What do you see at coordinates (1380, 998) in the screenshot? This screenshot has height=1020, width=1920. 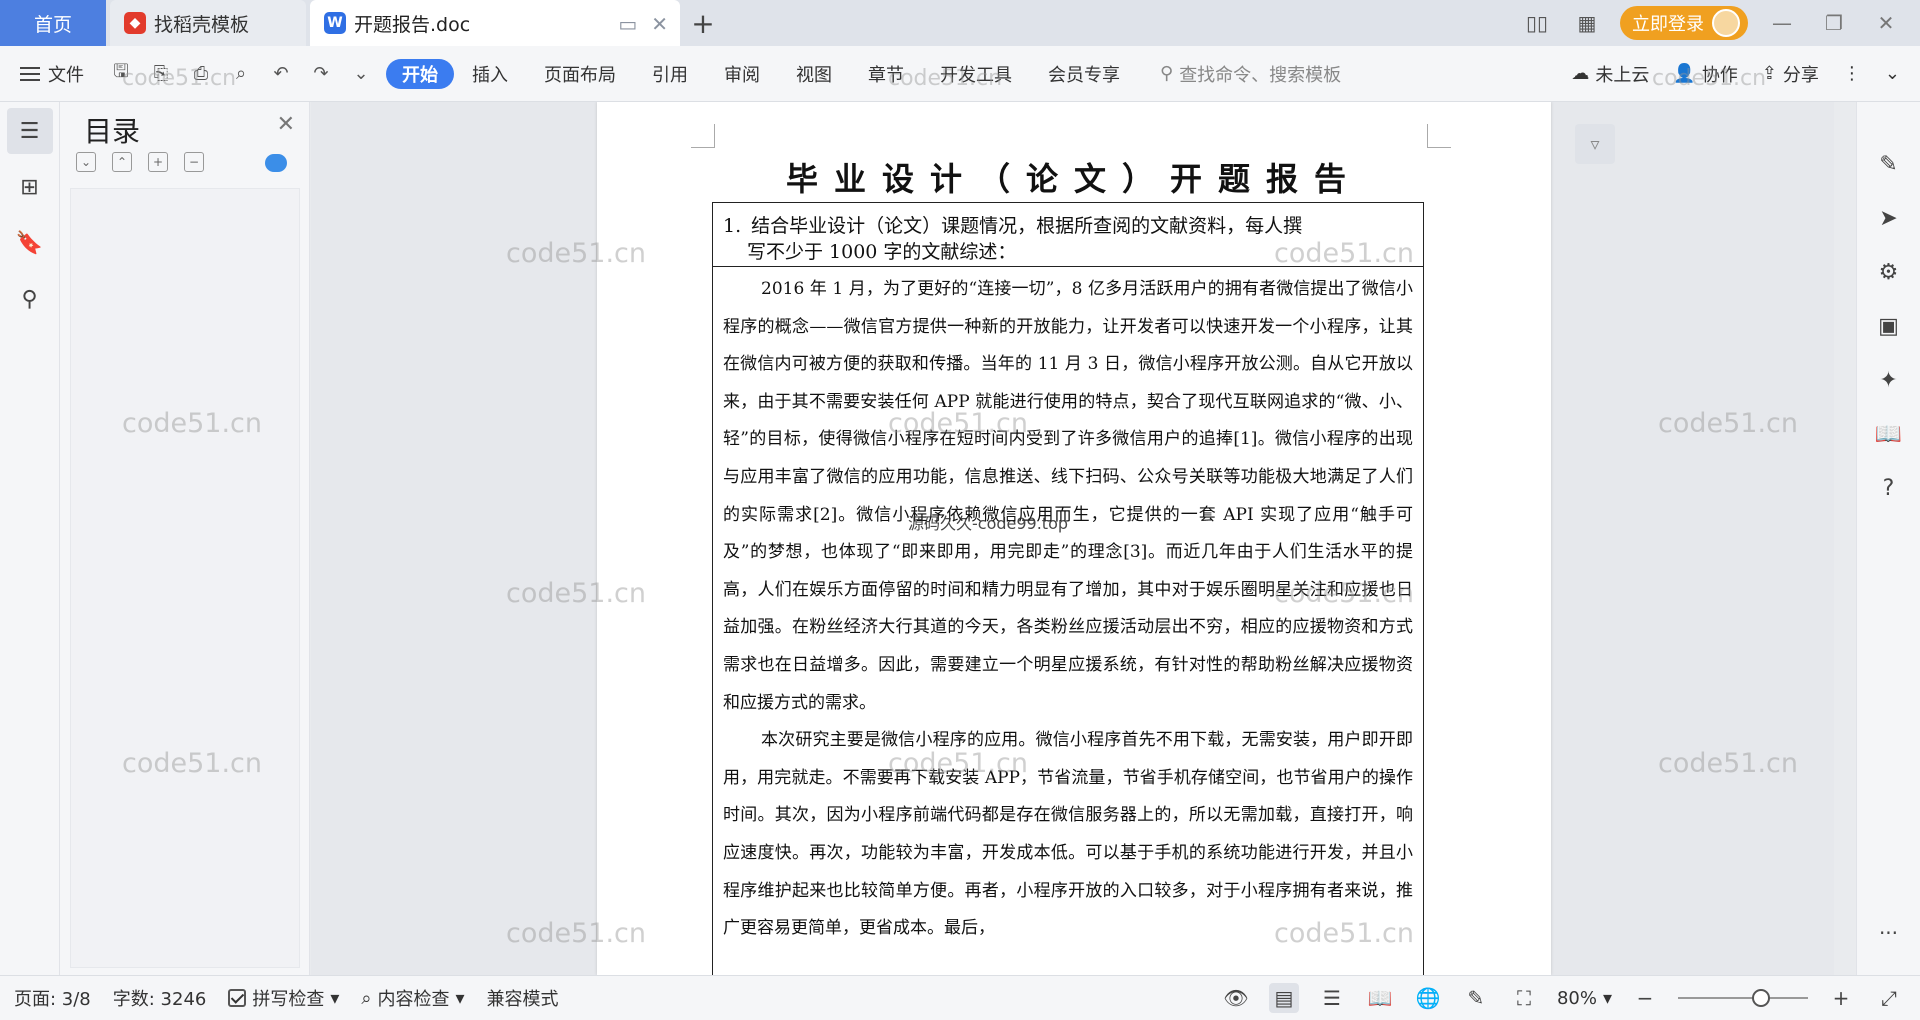 I see `read-view-icon: 📖` at bounding box center [1380, 998].